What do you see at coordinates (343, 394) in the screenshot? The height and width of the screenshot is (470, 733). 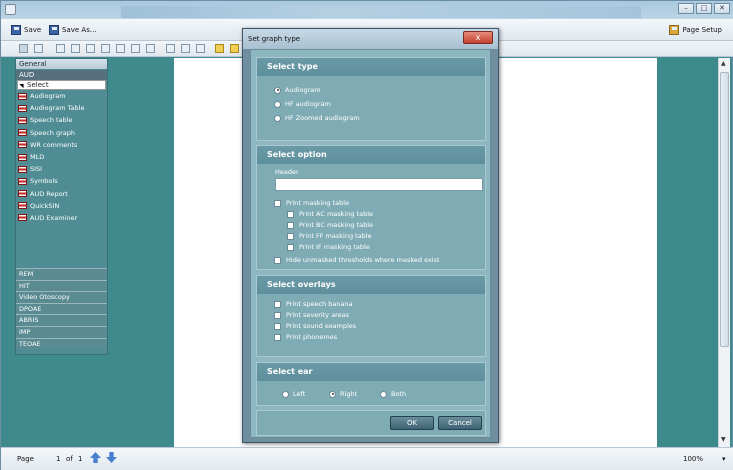 I see `ear-right-radio: Right` at bounding box center [343, 394].